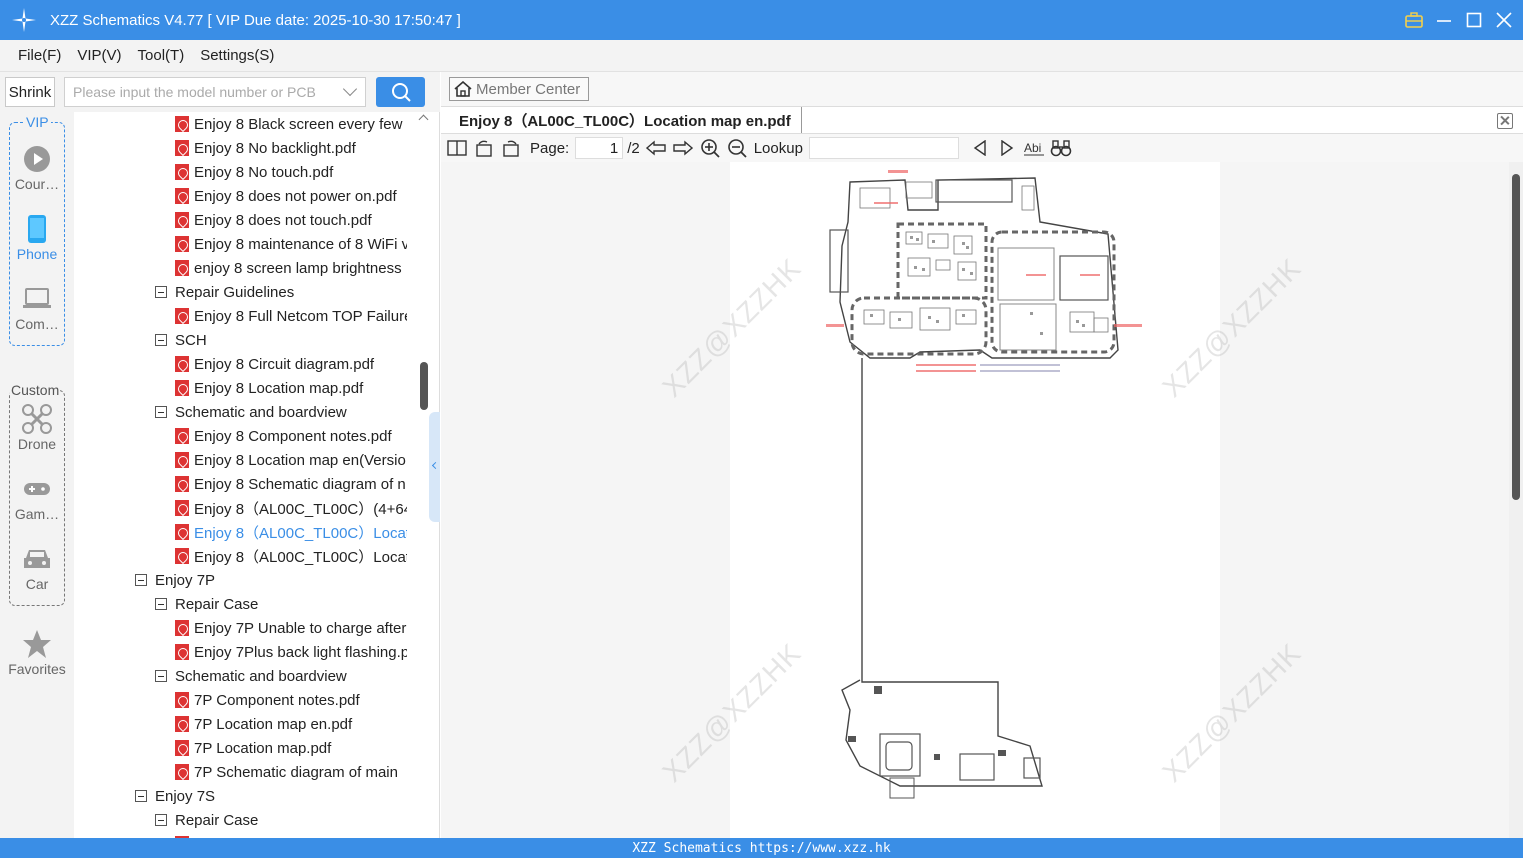 The width and height of the screenshot is (1523, 858). What do you see at coordinates (271, 580) in the screenshot?
I see `tree-folder-item: Enjoy 7P` at bounding box center [271, 580].